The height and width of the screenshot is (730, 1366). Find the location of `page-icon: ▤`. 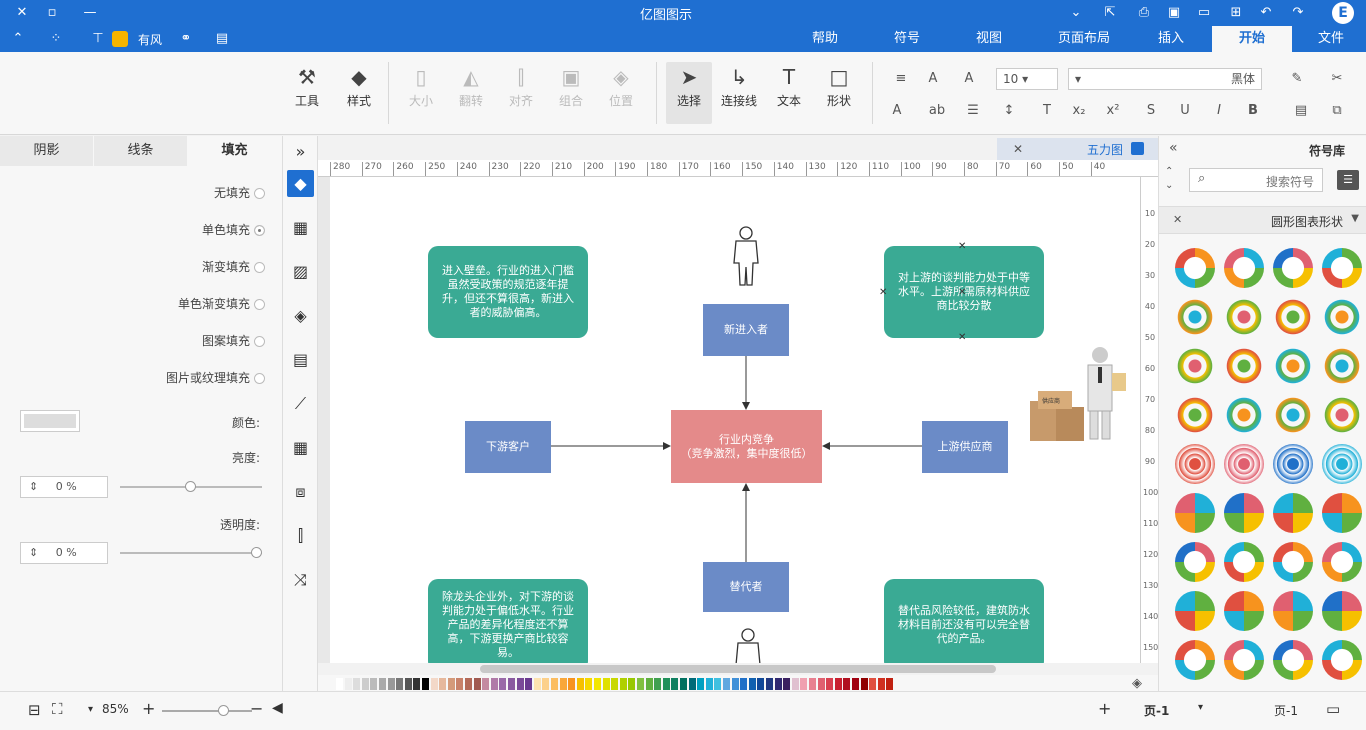

page-icon: ▤ is located at coordinates (300, 359).